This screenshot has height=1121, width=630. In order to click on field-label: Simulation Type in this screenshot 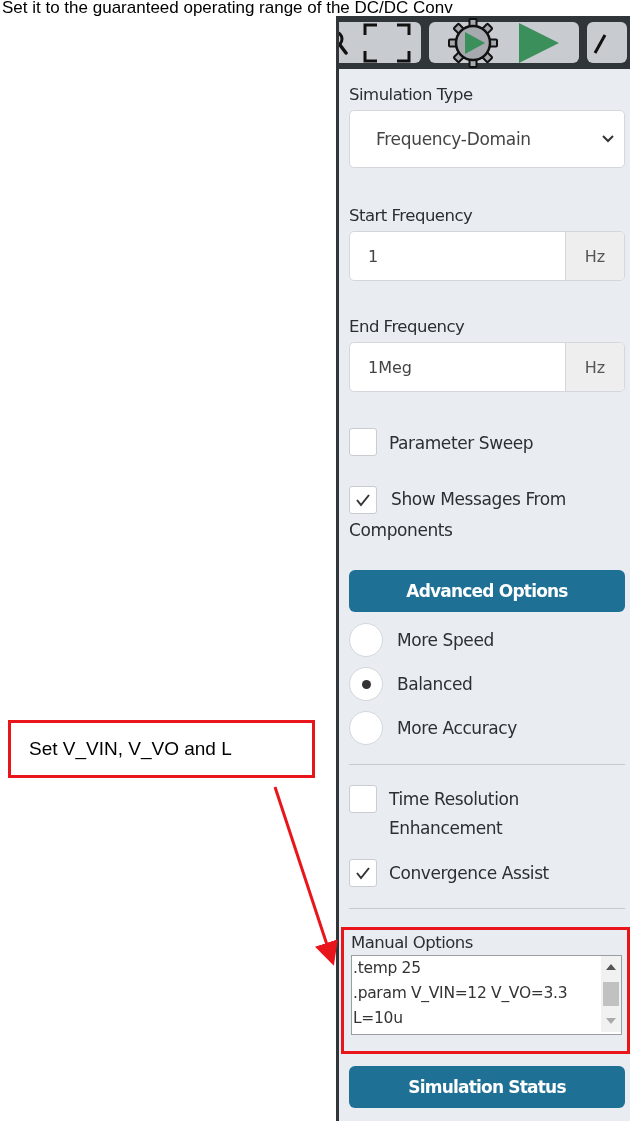, I will do `click(411, 94)`.